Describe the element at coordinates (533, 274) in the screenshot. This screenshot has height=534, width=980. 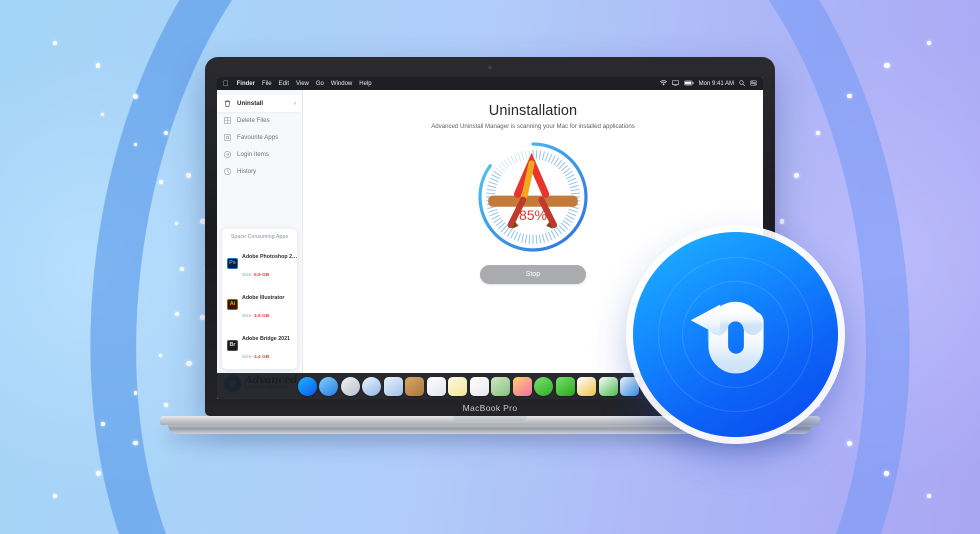
I see `stop-button: Stop` at that location.